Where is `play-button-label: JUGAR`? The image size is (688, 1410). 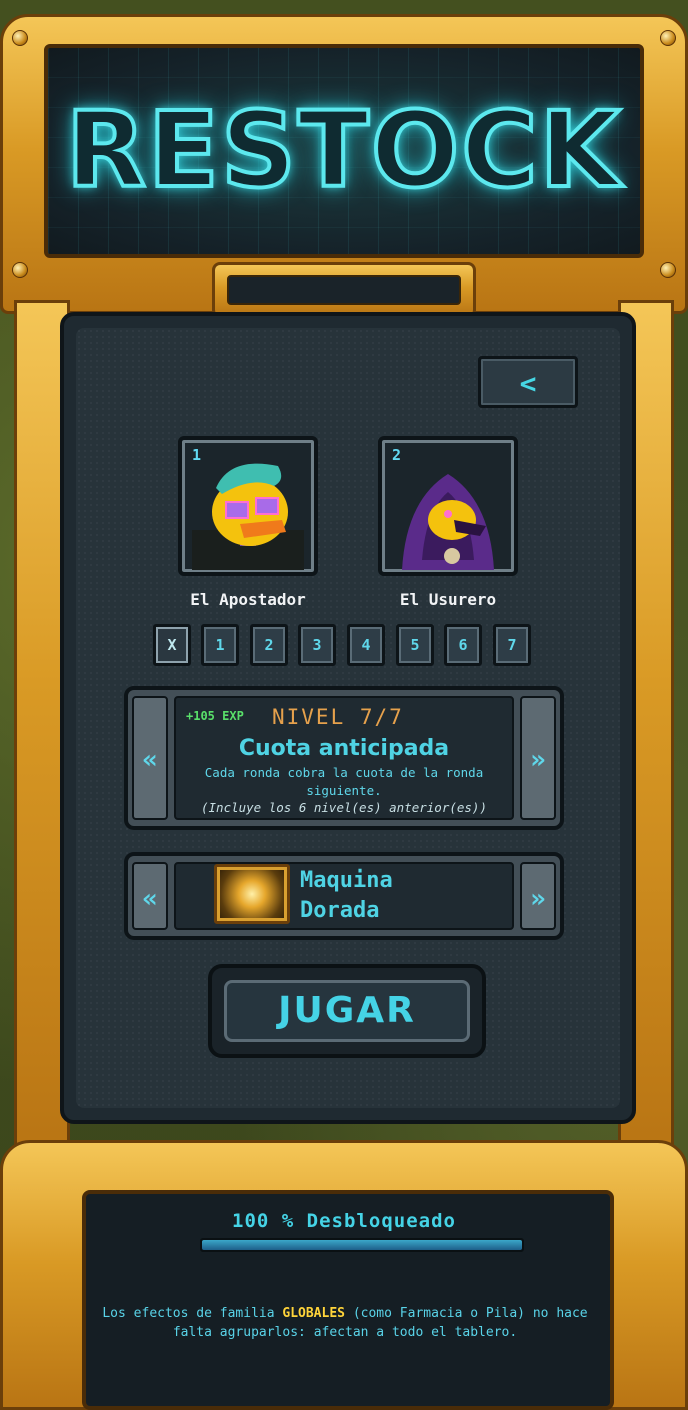
play-button-label: JUGAR is located at coordinates (347, 1011).